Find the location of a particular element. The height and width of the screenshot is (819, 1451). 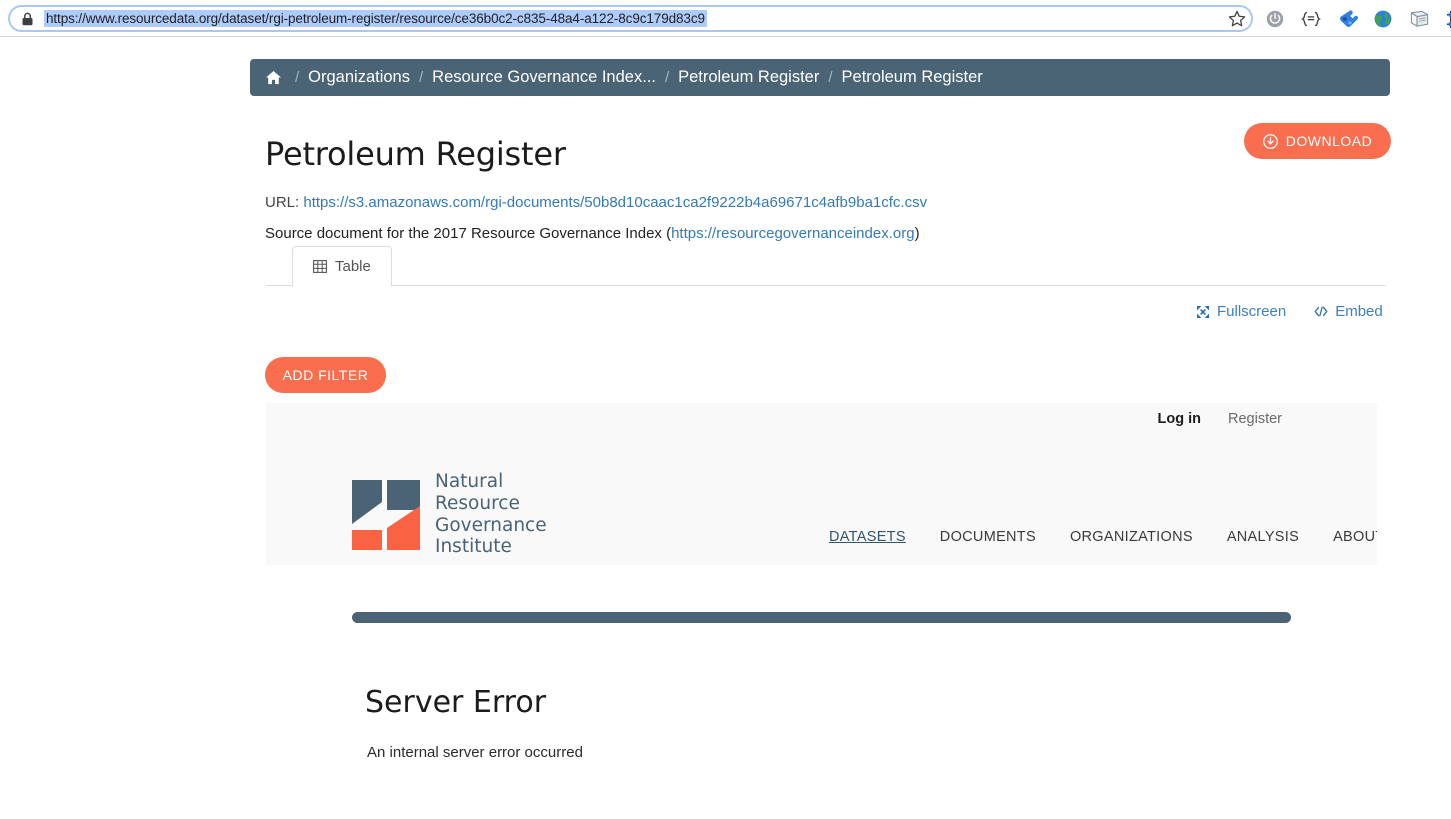

download-button-label: DOWNLOAD is located at coordinates (1329, 141).